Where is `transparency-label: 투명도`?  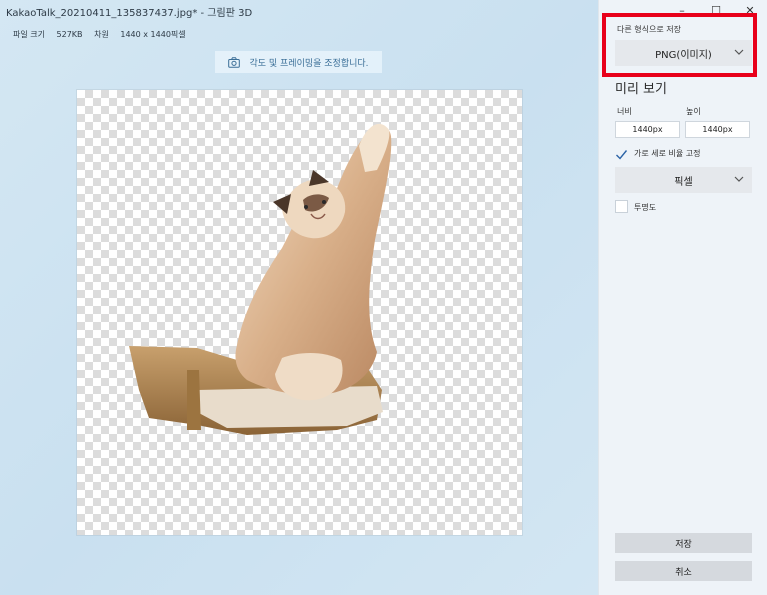 transparency-label: 투명도 is located at coordinates (645, 207).